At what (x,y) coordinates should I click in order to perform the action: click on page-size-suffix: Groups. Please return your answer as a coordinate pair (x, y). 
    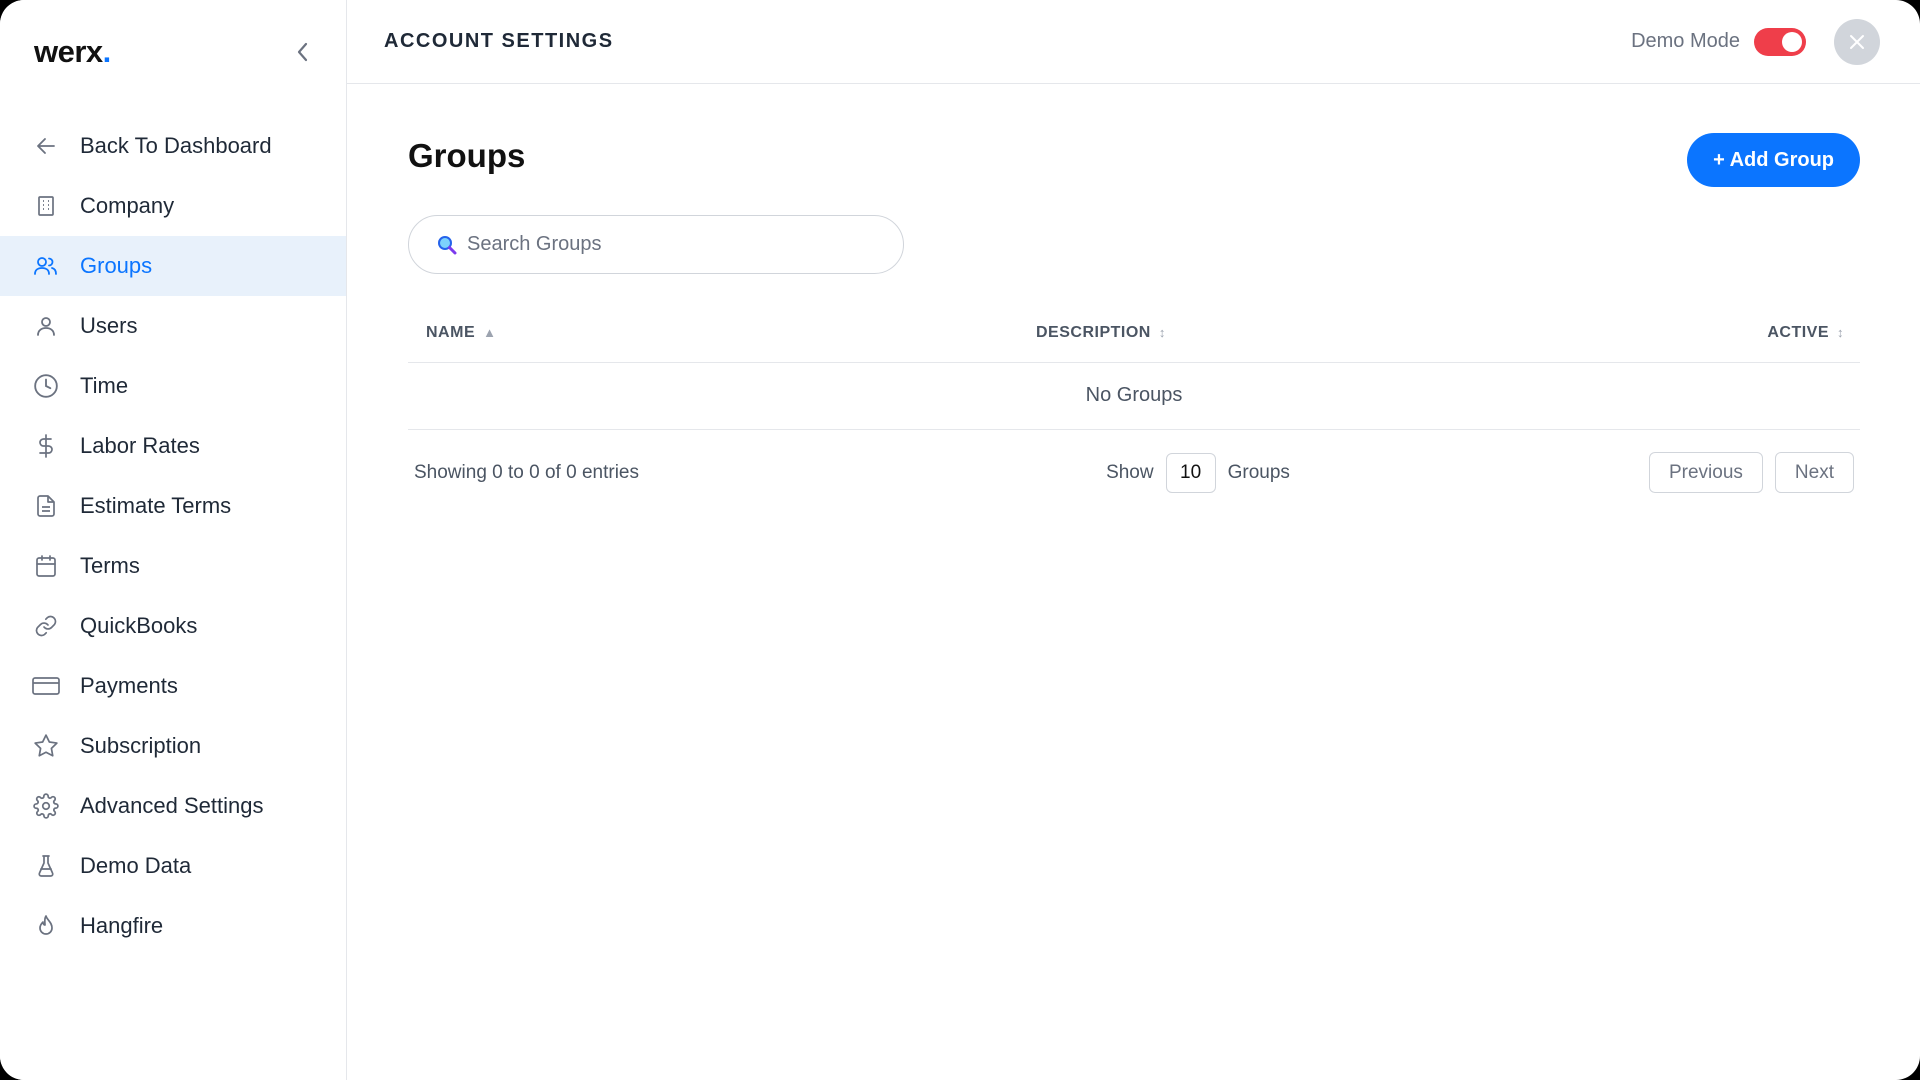
    Looking at the image, I should click on (1258, 472).